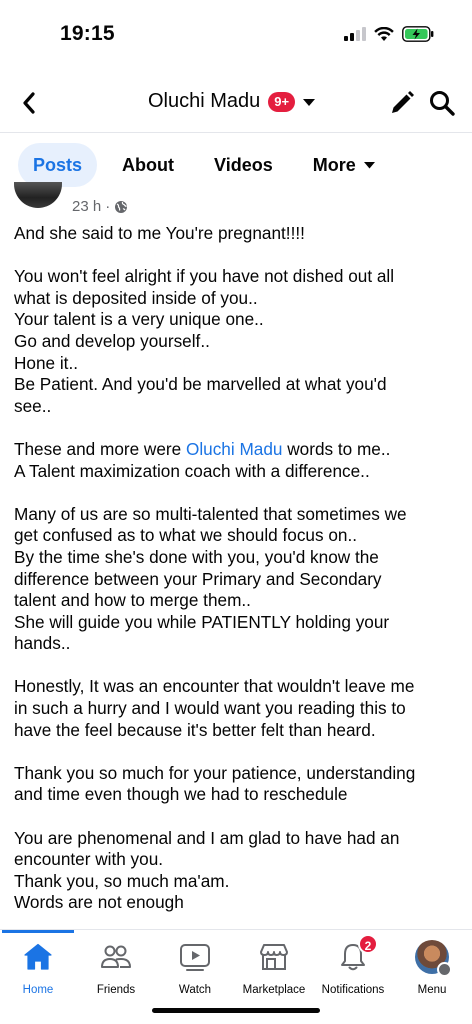 The width and height of the screenshot is (472, 1024). I want to click on profile-badge: 9+, so click(282, 101).